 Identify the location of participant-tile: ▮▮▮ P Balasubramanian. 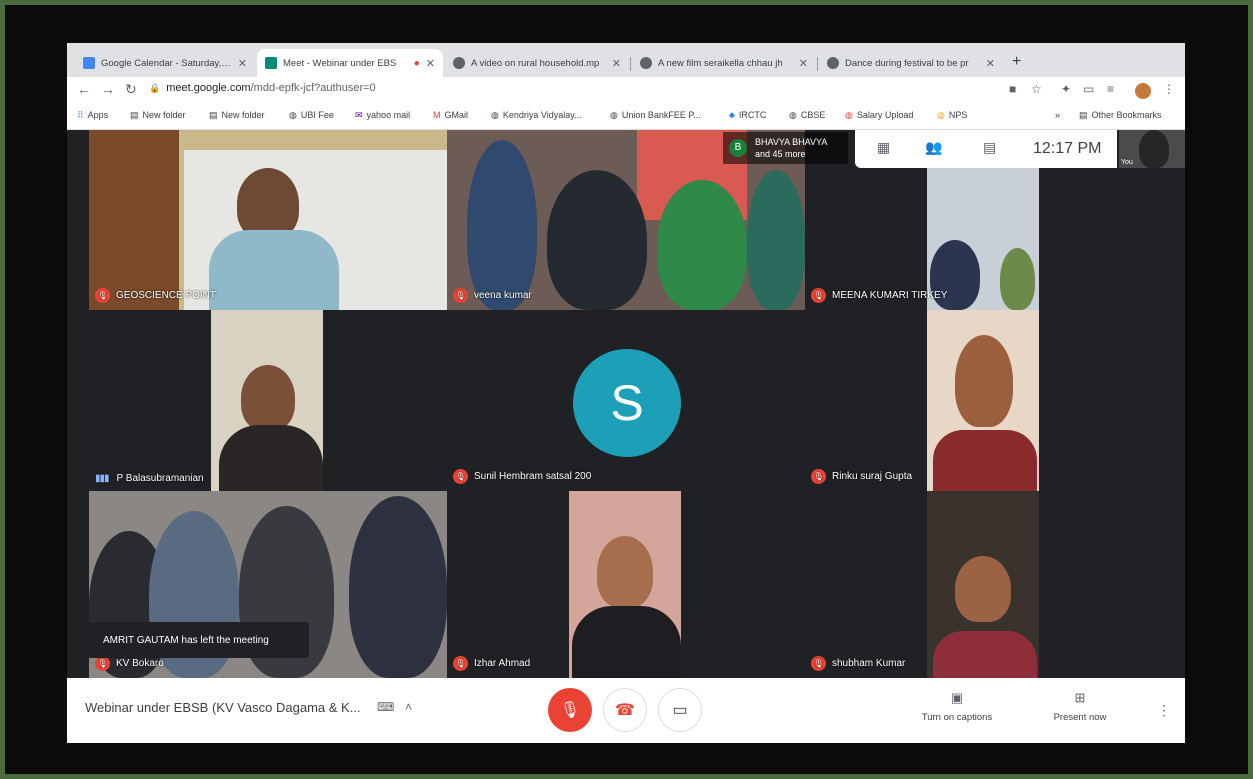
(268, 400).